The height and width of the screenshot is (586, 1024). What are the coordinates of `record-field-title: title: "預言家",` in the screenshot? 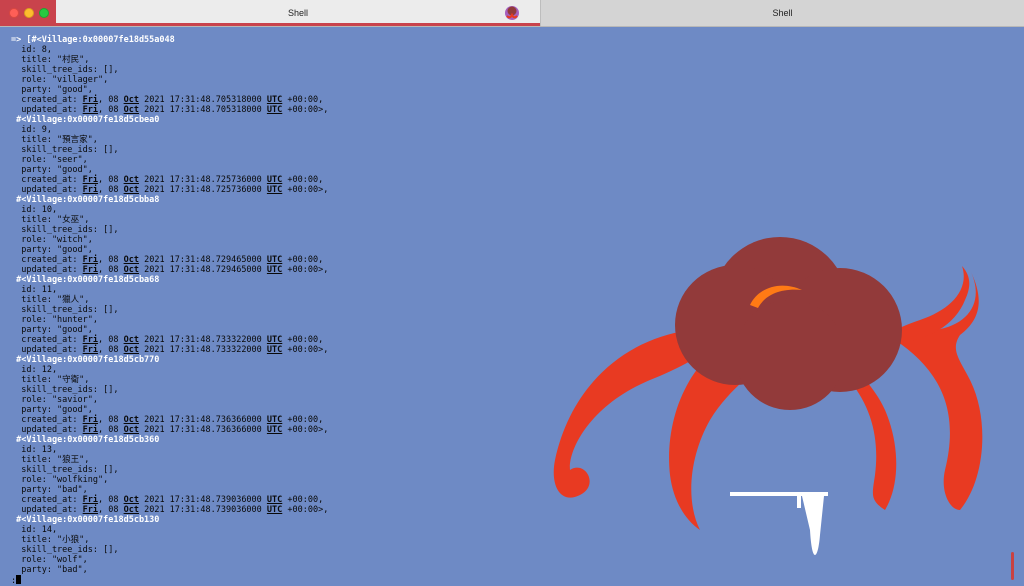 It's located at (54, 140).